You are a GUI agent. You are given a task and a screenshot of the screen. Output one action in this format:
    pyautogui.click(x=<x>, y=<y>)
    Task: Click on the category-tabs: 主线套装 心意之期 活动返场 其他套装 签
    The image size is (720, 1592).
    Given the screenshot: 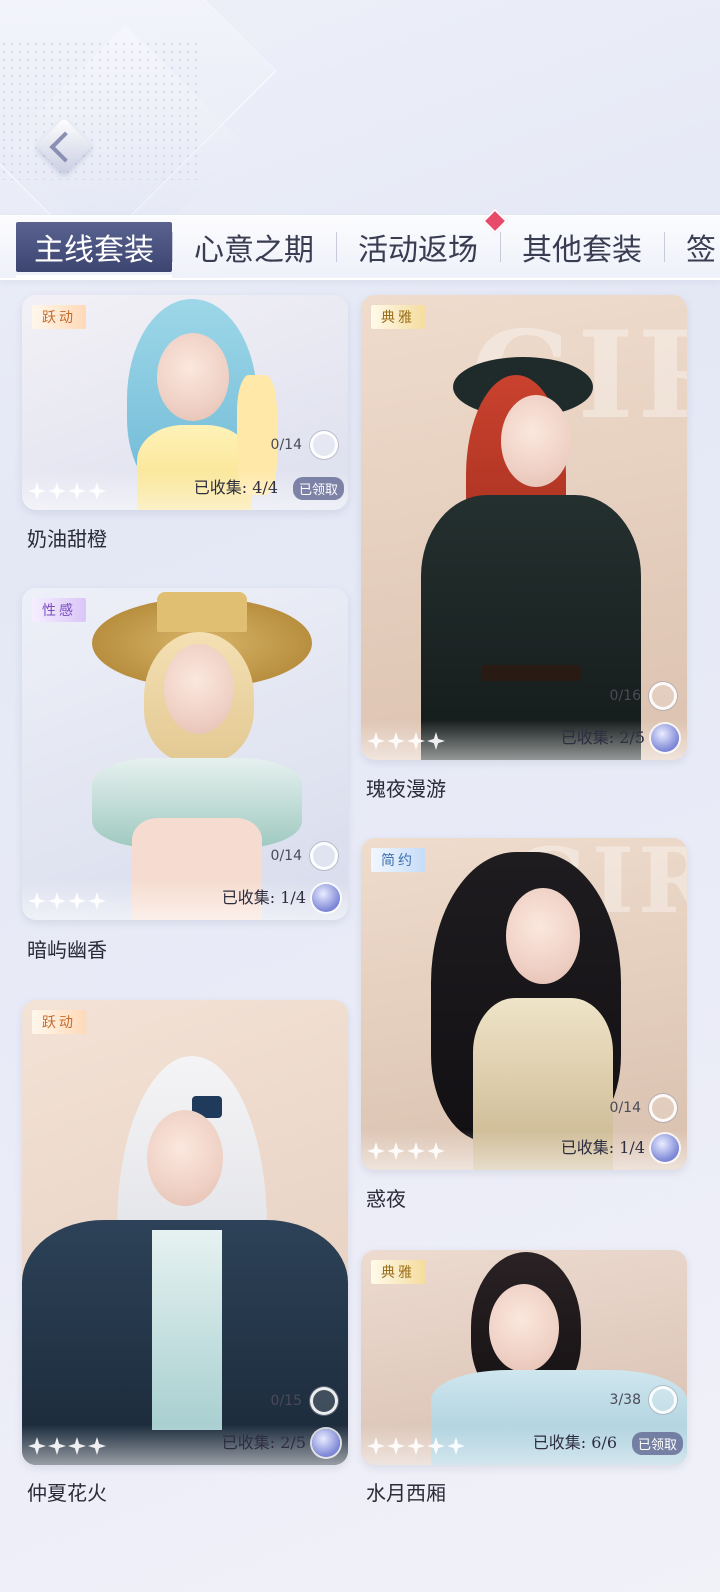 What is the action you would take?
    pyautogui.click(x=360, y=244)
    